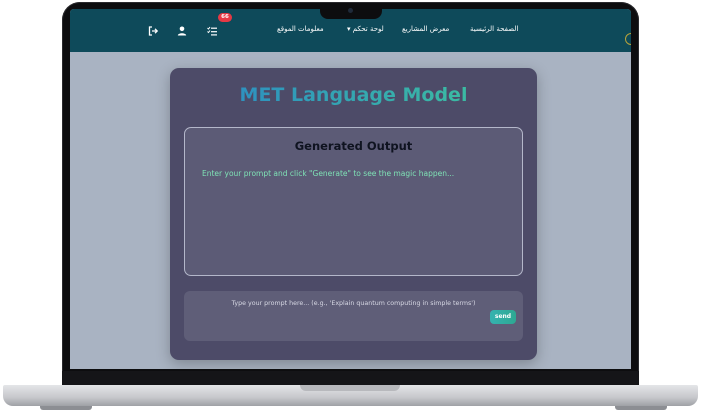  Describe the element at coordinates (503, 317) in the screenshot. I see `send-button: send` at that location.